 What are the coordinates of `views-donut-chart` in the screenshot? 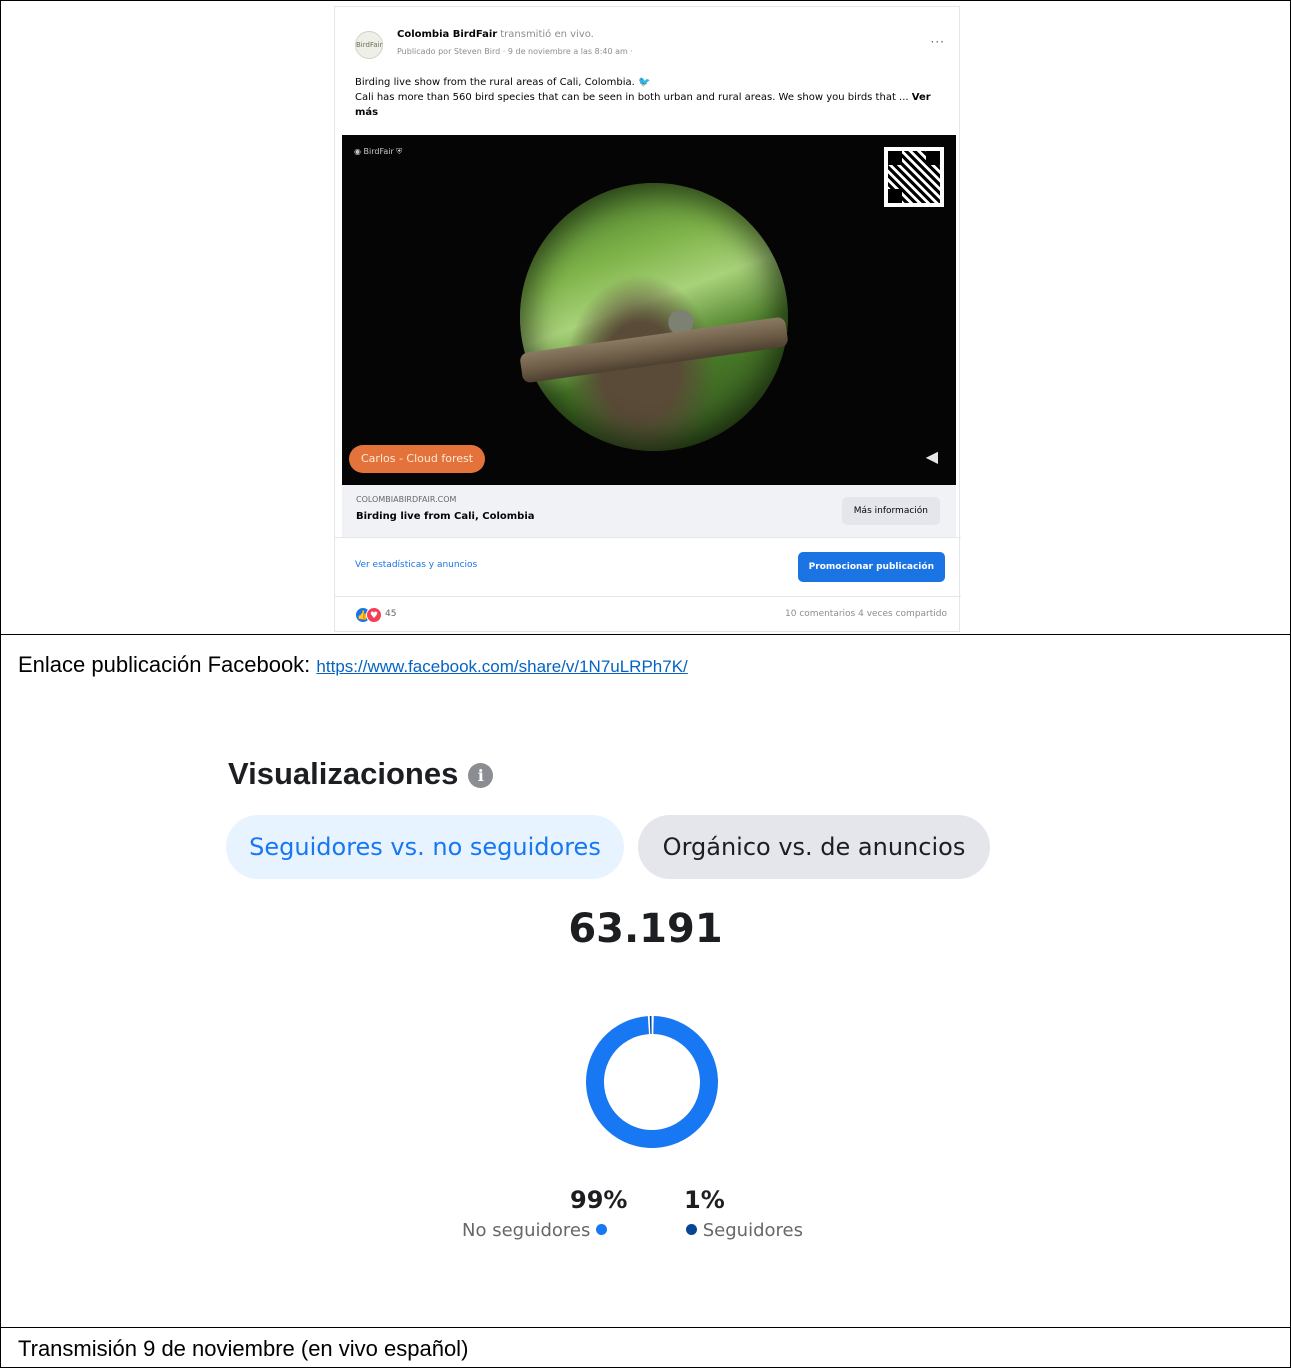 It's located at (652, 1082).